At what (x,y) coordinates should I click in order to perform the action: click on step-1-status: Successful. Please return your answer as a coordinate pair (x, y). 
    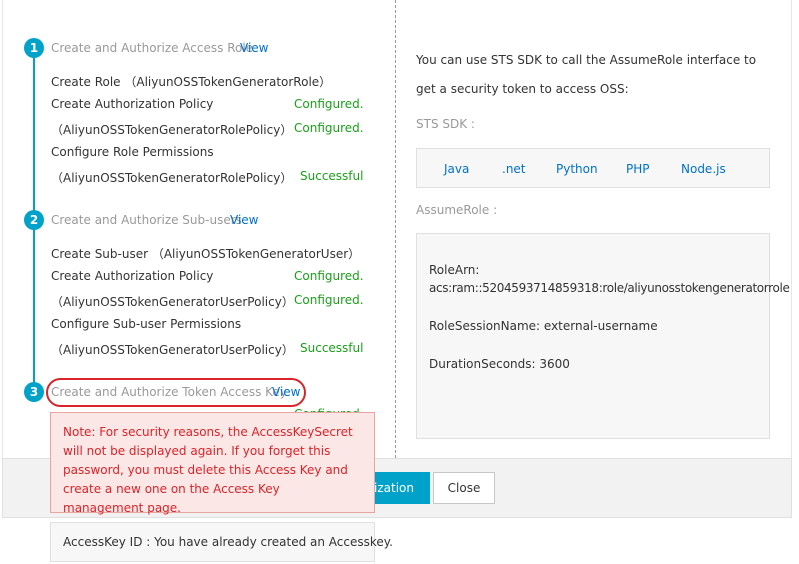
    Looking at the image, I should click on (332, 176).